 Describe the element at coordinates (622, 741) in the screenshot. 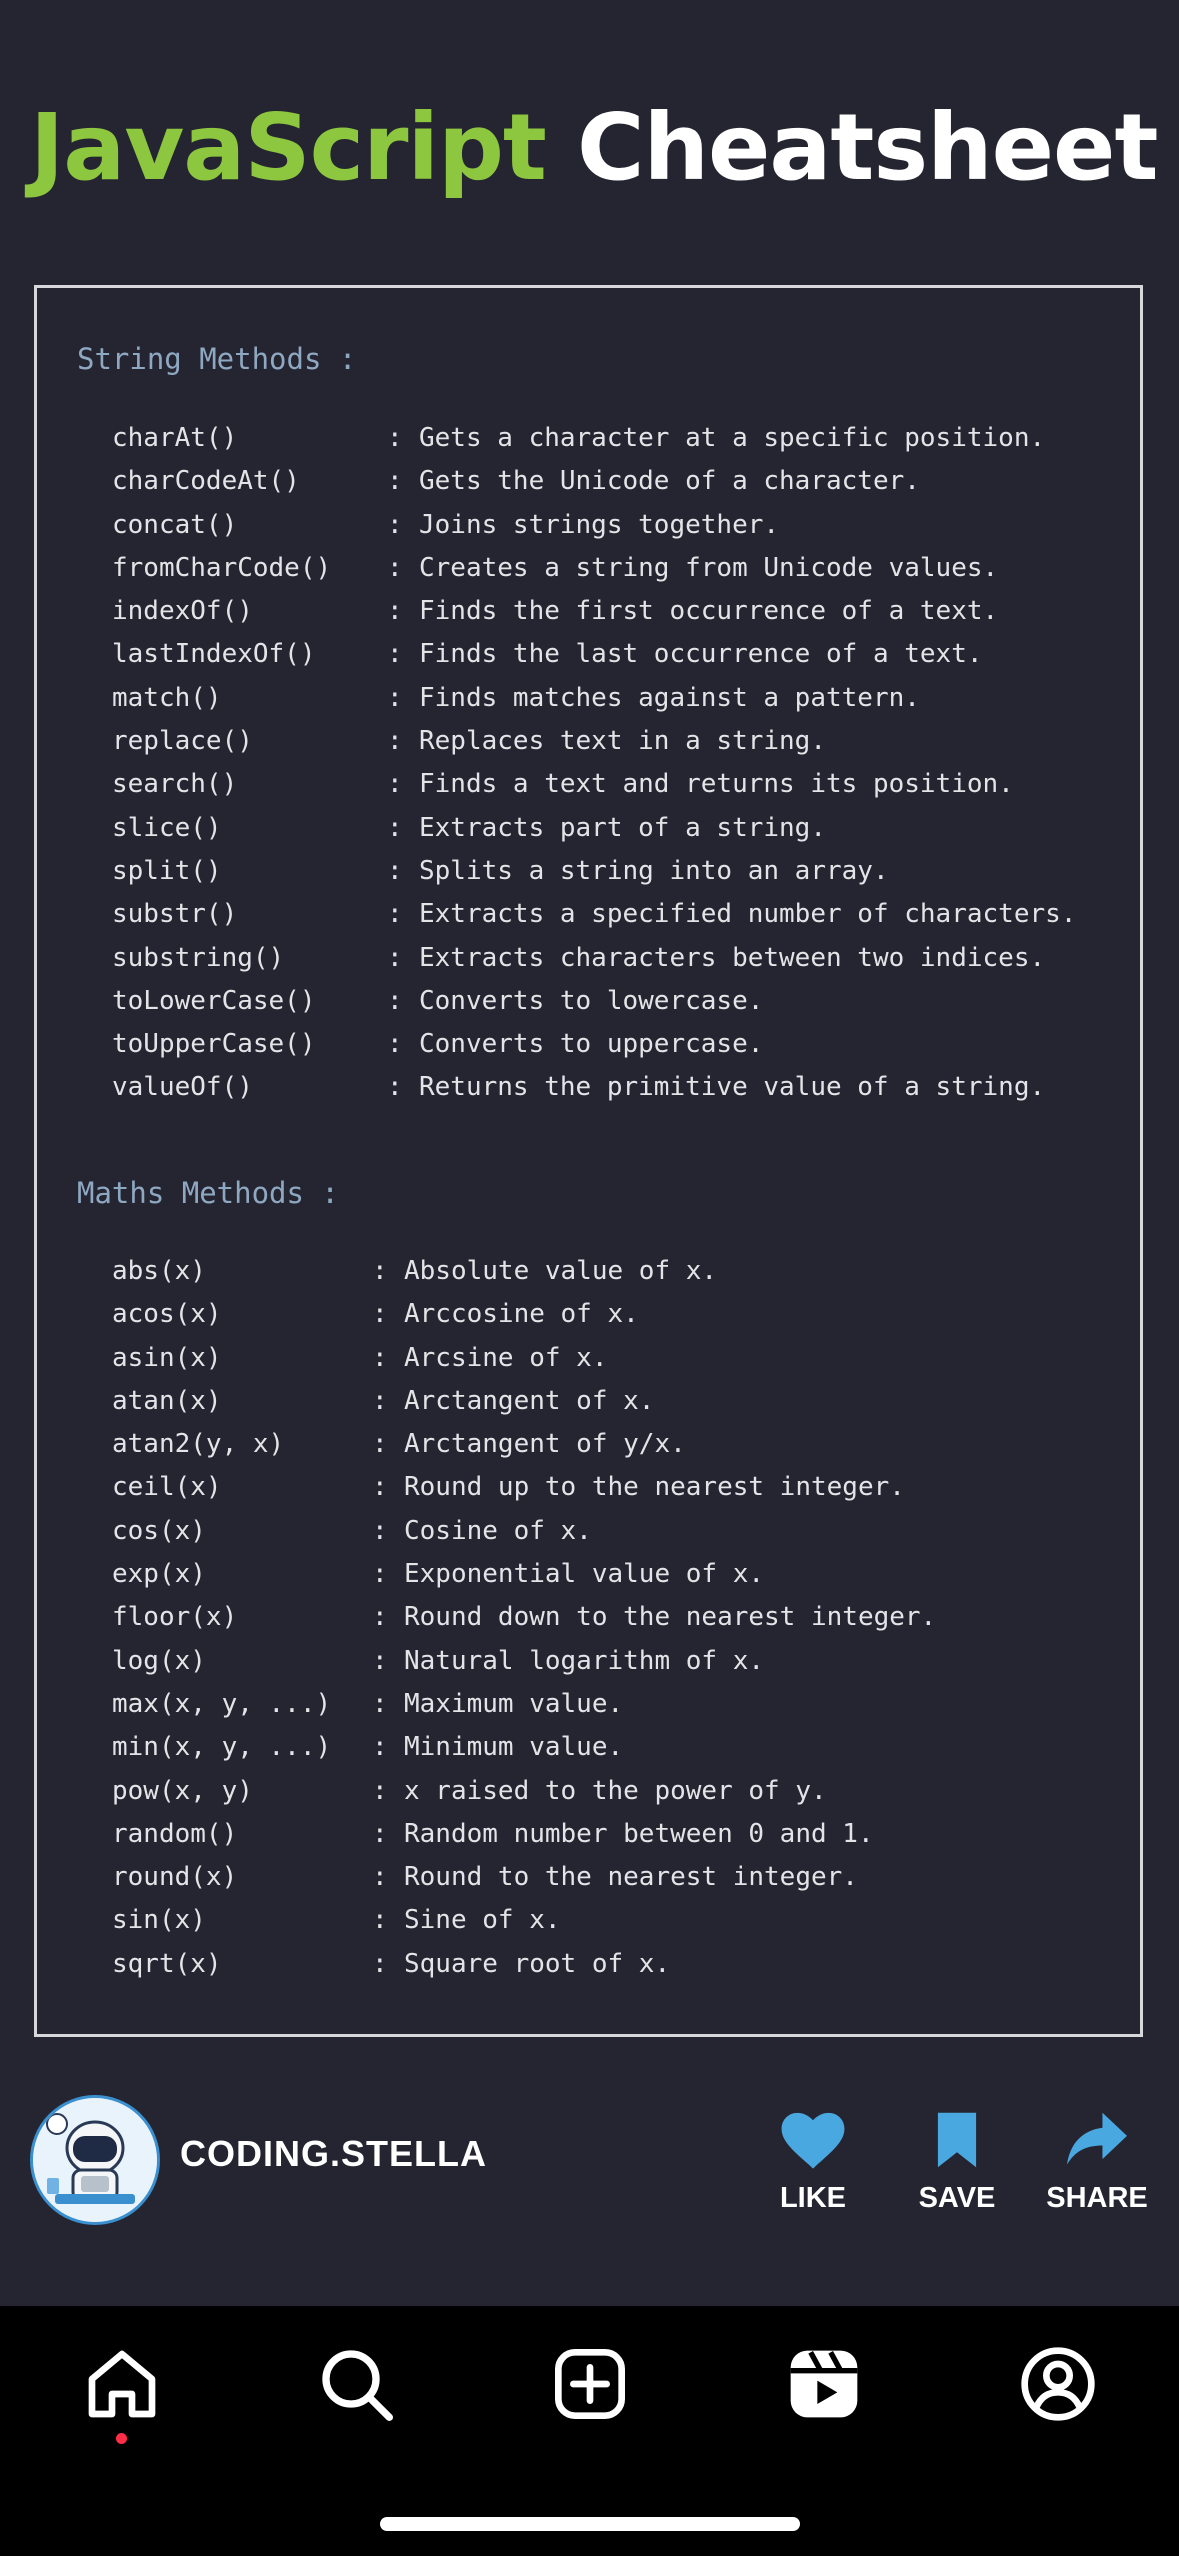

I see `method-description: Replaces text in a string.` at that location.